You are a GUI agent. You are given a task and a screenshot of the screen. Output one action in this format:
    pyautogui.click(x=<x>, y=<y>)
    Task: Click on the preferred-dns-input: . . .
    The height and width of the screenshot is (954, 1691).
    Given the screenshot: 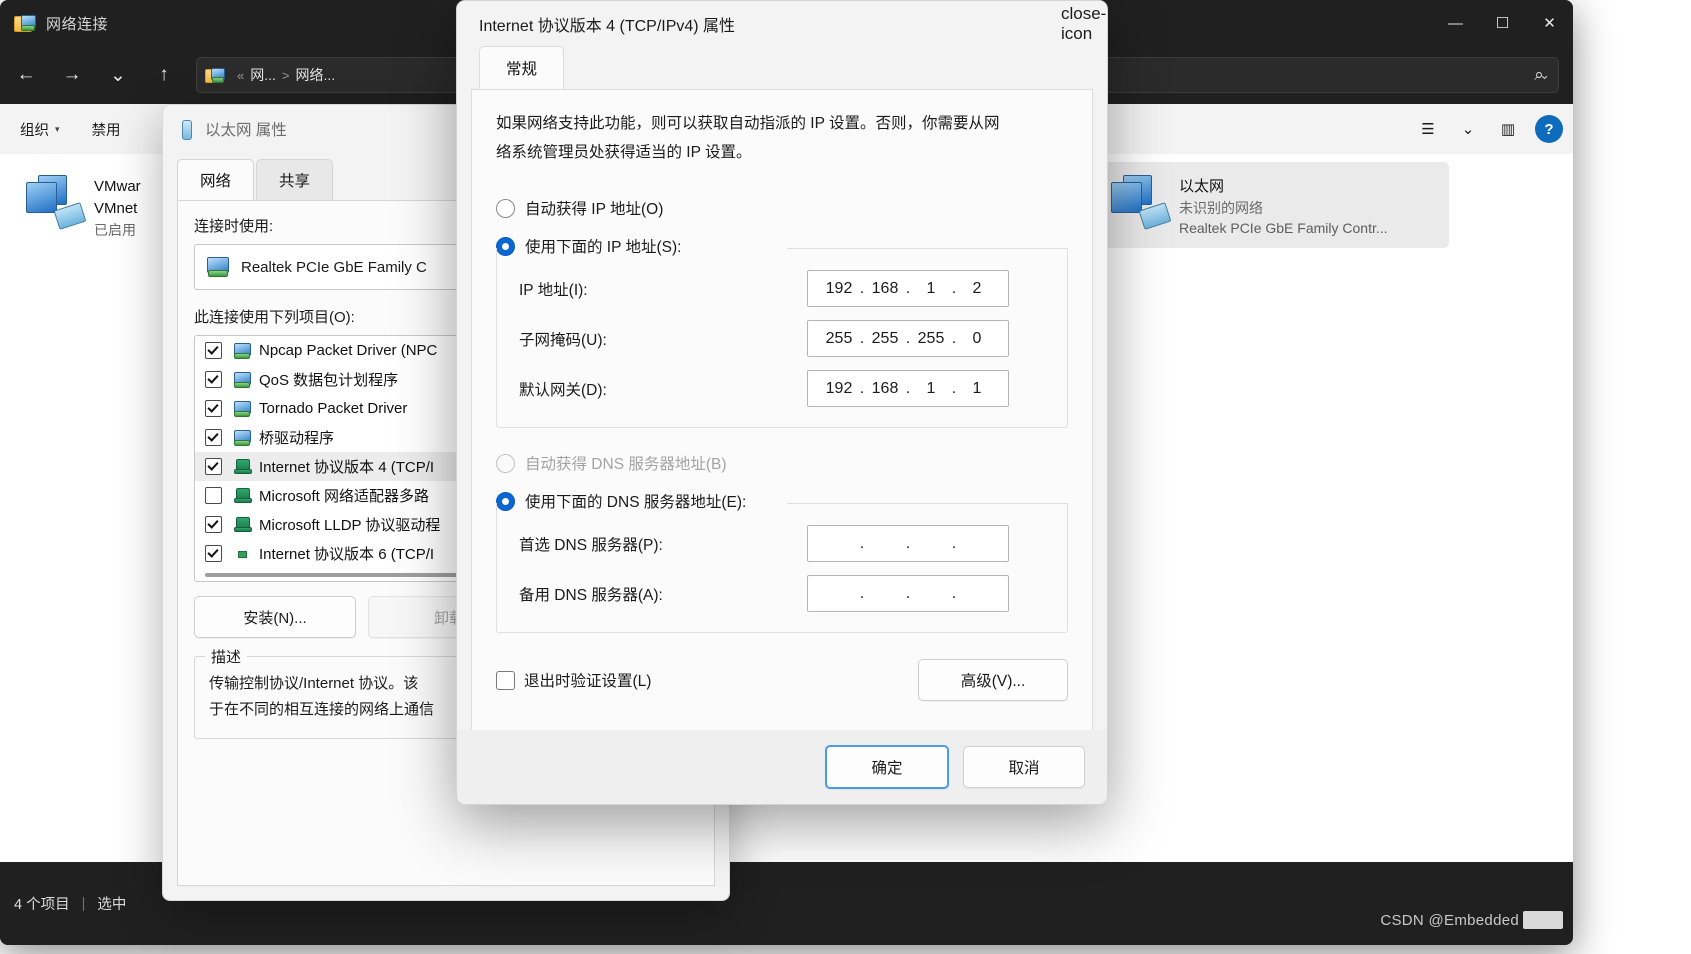 What is the action you would take?
    pyautogui.click(x=908, y=544)
    